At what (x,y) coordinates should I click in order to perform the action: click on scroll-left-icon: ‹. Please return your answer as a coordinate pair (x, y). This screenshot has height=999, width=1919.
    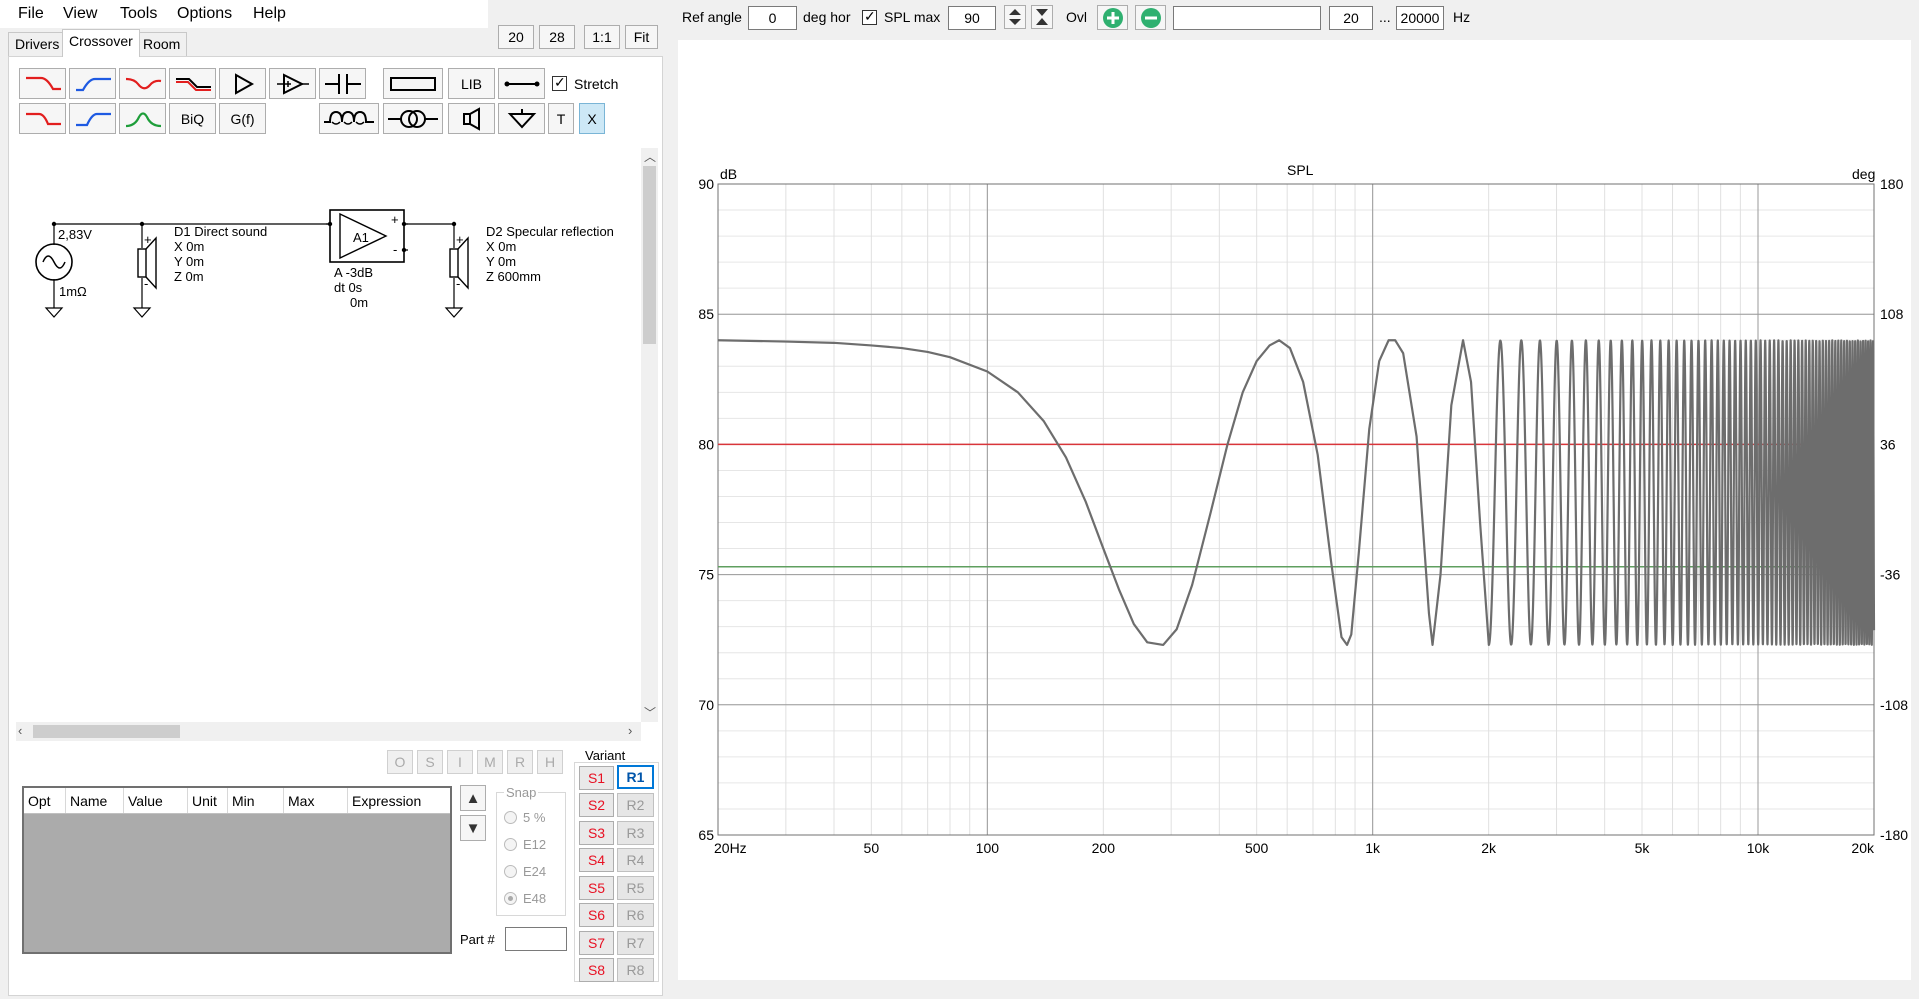
    Looking at the image, I should click on (20, 730).